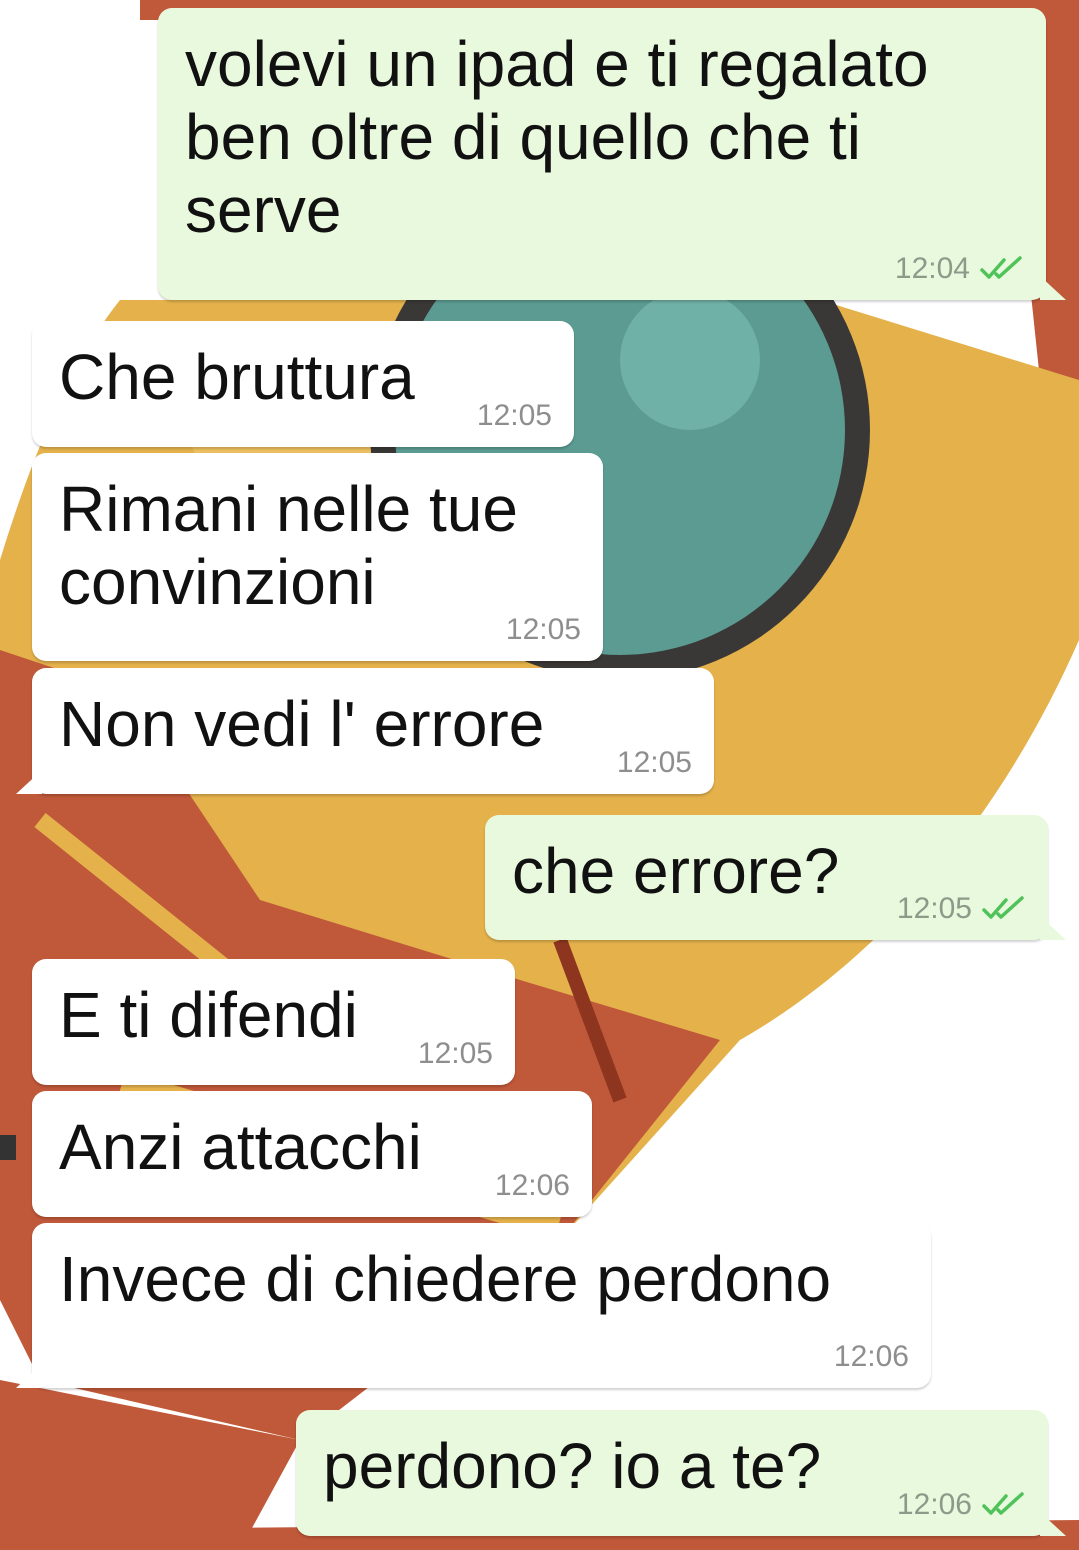 This screenshot has width=1079, height=1550. What do you see at coordinates (8, 1147) in the screenshot?
I see `wallpaper-dark-dot` at bounding box center [8, 1147].